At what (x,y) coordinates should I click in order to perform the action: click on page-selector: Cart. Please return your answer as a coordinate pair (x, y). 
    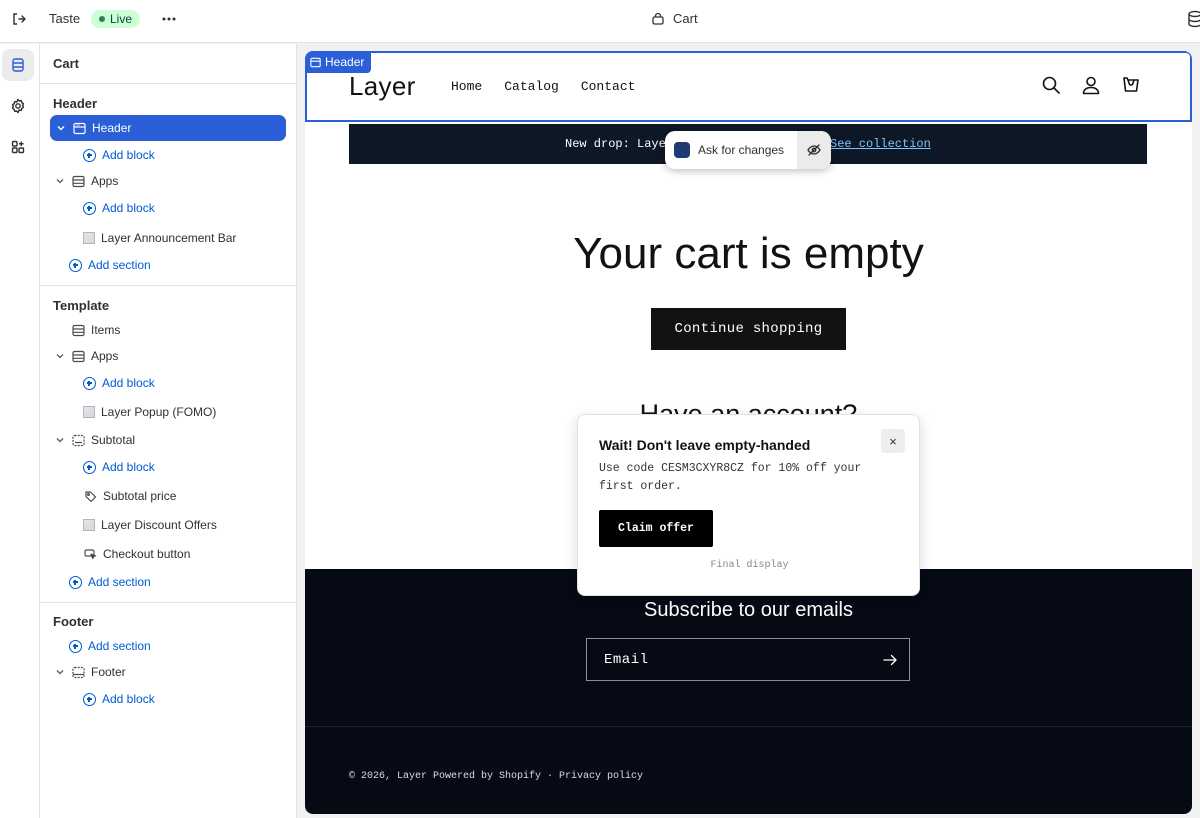
    Looking at the image, I should click on (674, 18).